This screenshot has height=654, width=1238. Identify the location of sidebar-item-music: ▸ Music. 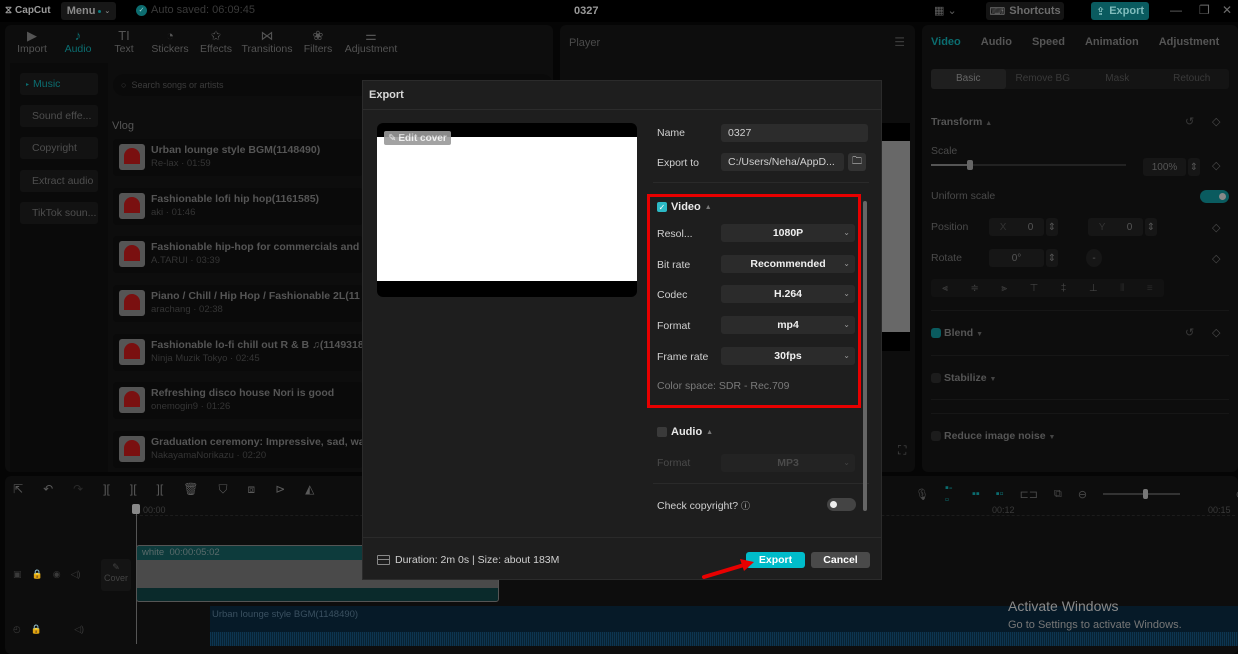
(59, 84).